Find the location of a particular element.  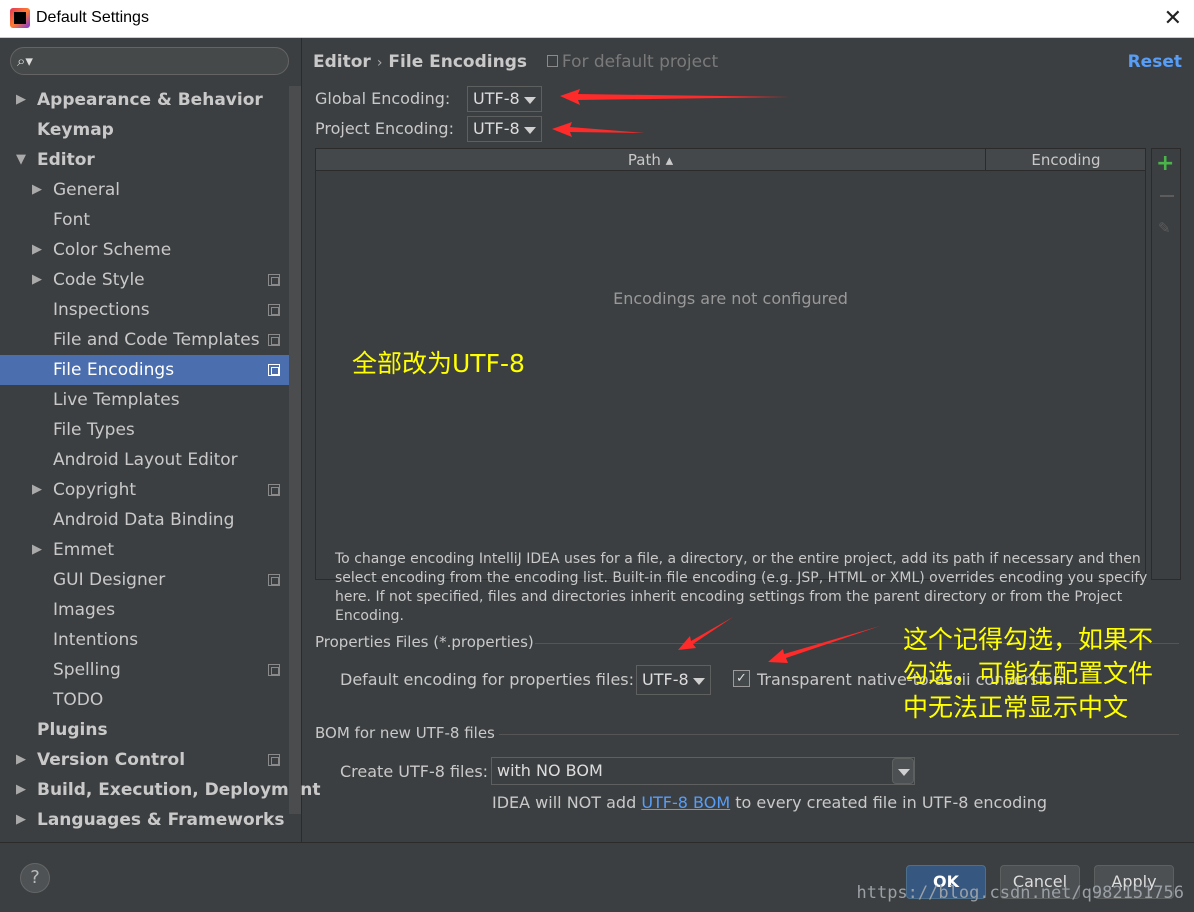

create-utf8-select: with NO BOM is located at coordinates (703, 771).